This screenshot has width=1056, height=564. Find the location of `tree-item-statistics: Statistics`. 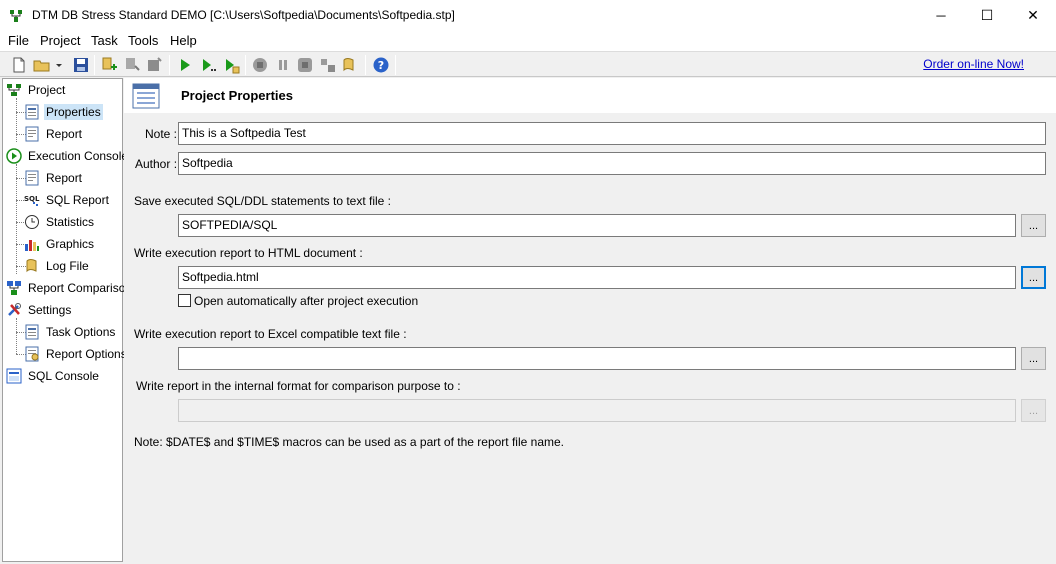

tree-item-statistics: Statistics is located at coordinates (60, 222).